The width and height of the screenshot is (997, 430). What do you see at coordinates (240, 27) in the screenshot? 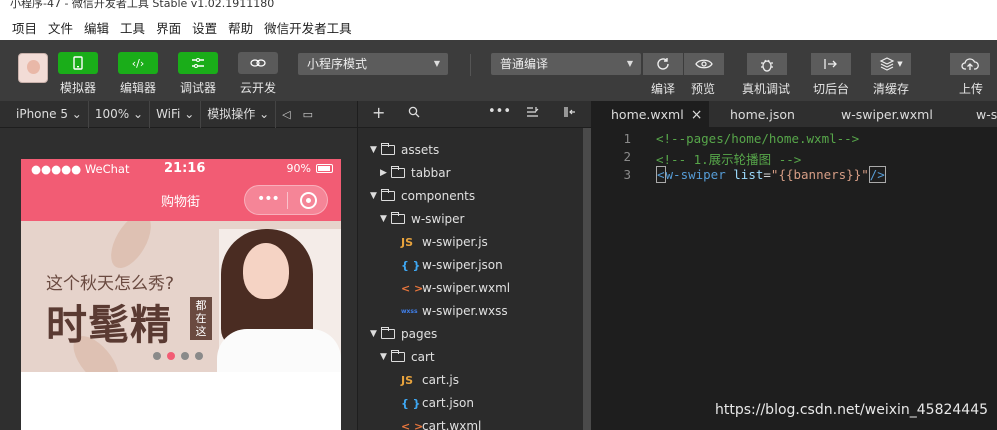
I see `menu-help: 帮助` at bounding box center [240, 27].